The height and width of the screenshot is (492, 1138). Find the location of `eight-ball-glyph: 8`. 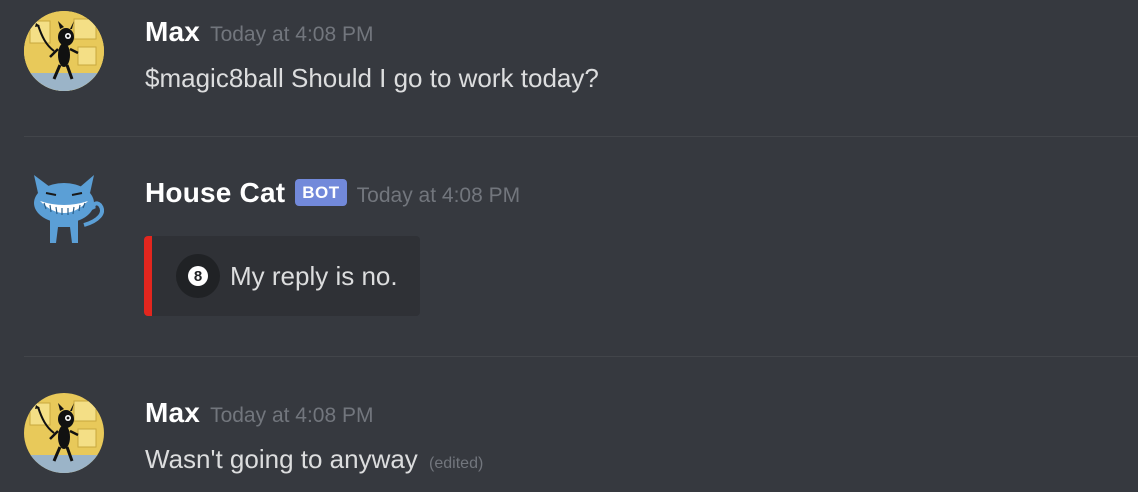

eight-ball-glyph: 8 is located at coordinates (198, 276).